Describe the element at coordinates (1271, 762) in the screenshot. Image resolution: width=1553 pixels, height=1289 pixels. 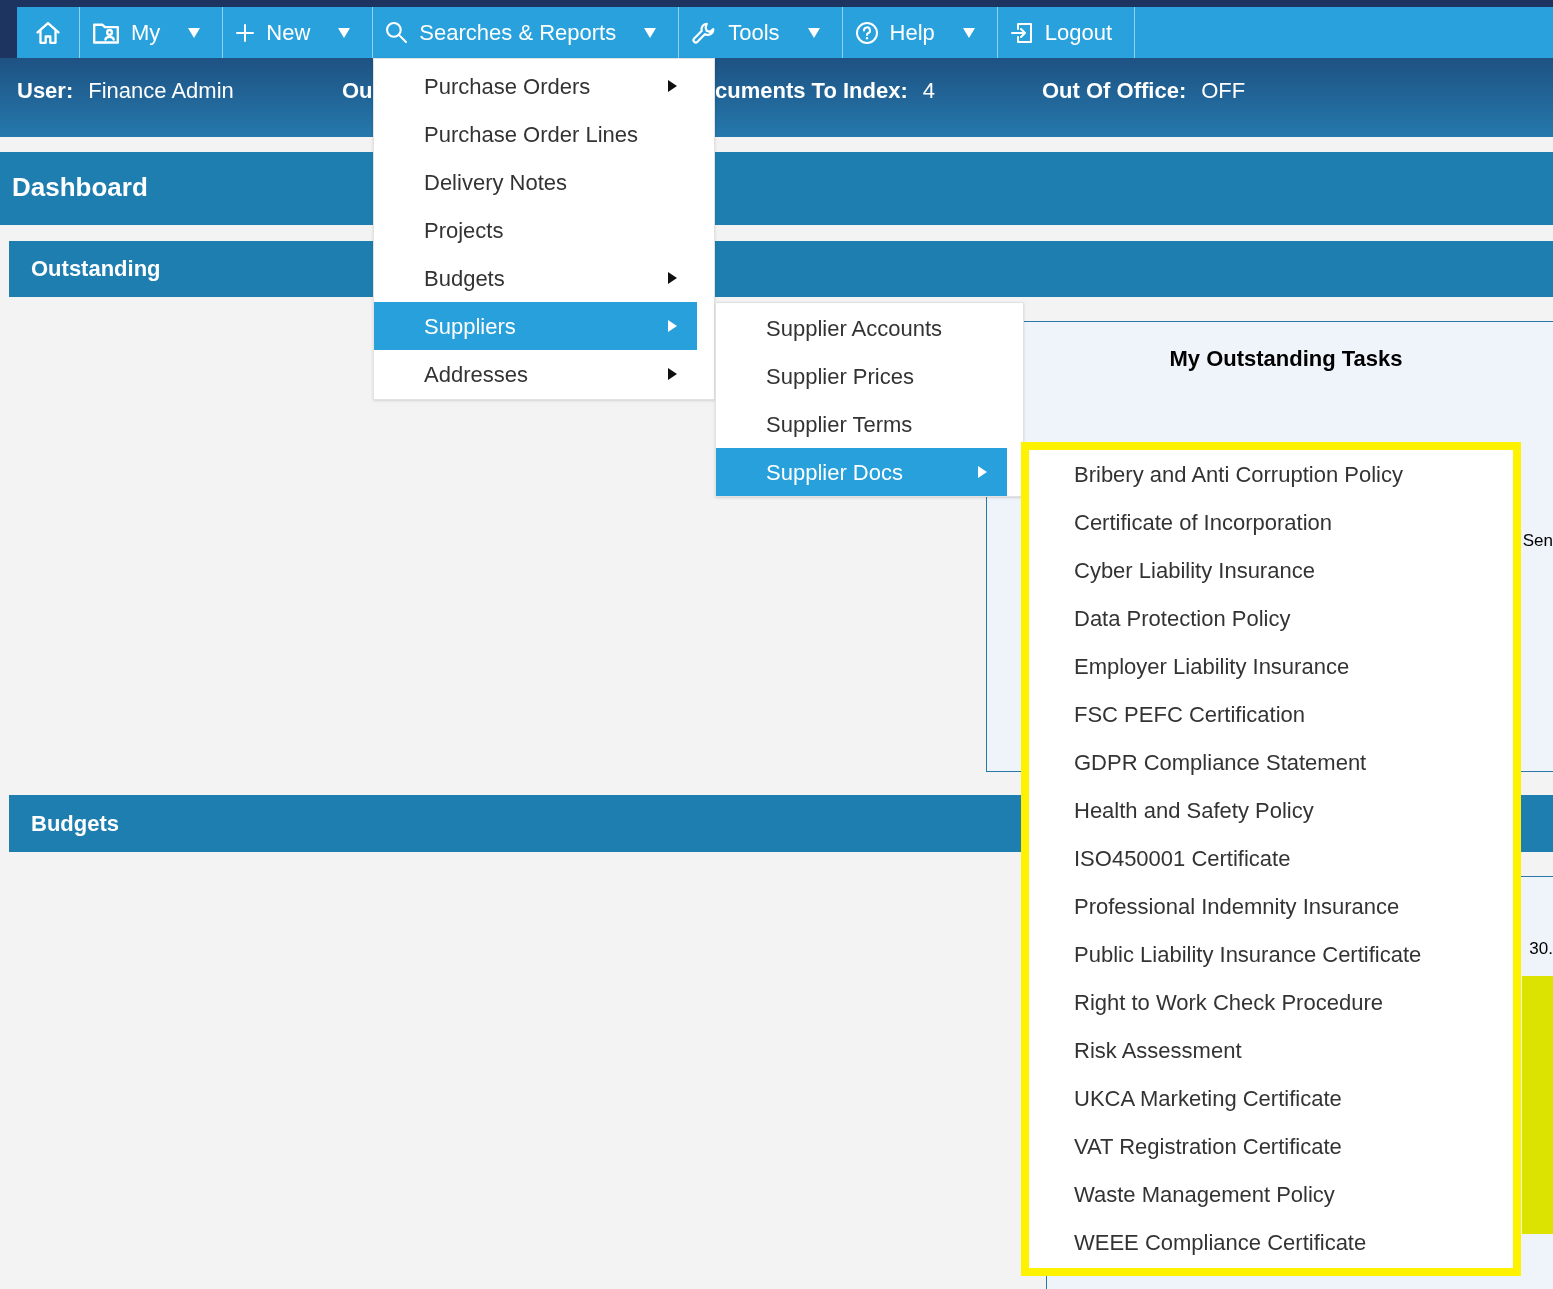
I see `menu-item: GDPR Compliance Statement` at that location.